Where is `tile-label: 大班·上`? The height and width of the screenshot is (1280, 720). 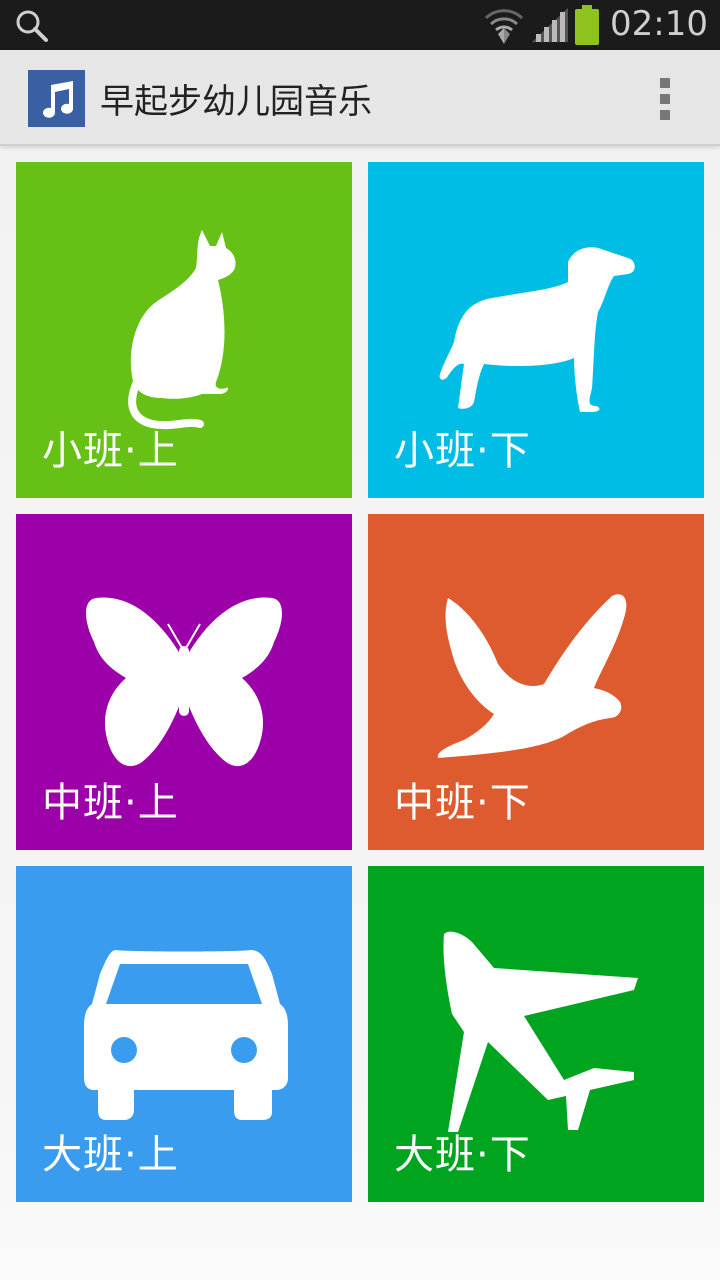
tile-label: 大班·上 is located at coordinates (110, 1155).